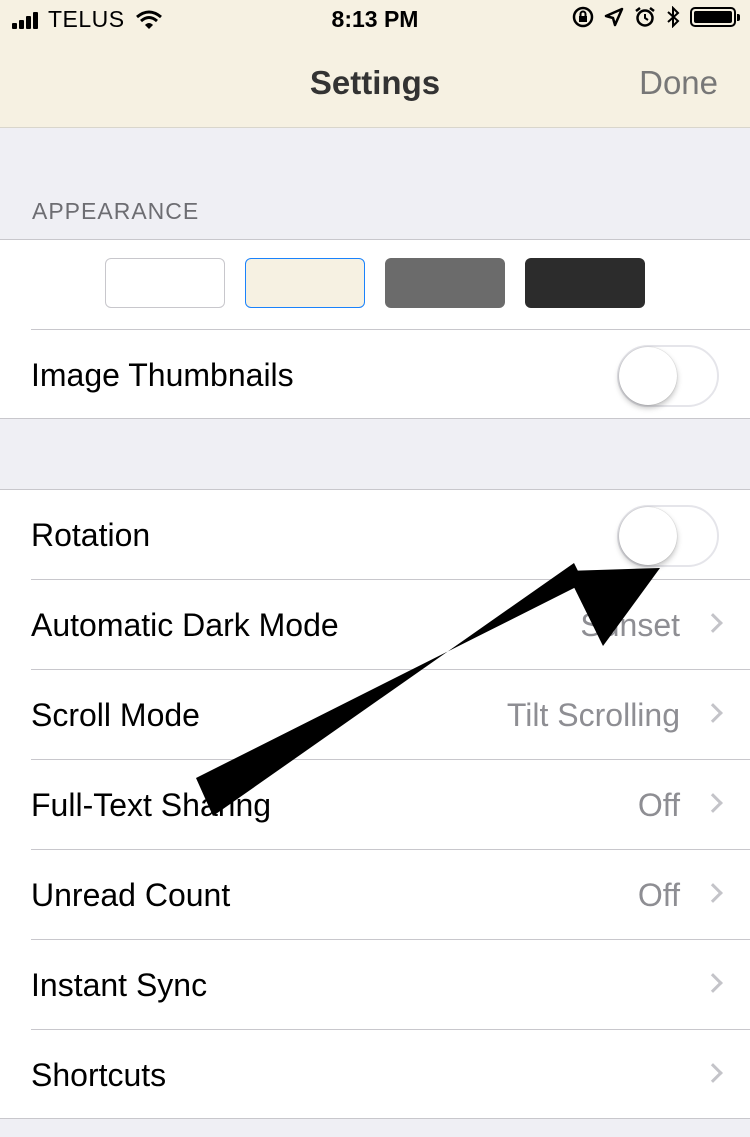 This screenshot has height=1137, width=750. I want to click on instant-sync-row: Instant Sync, so click(375, 985).